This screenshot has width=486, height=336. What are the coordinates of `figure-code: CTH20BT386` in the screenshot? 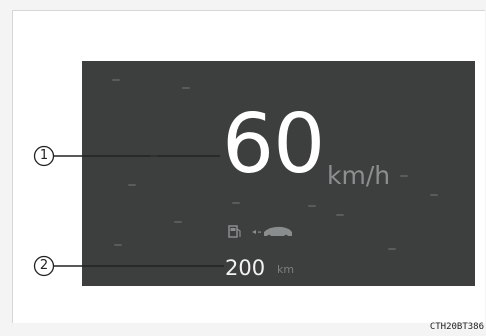 It's located at (456, 327).